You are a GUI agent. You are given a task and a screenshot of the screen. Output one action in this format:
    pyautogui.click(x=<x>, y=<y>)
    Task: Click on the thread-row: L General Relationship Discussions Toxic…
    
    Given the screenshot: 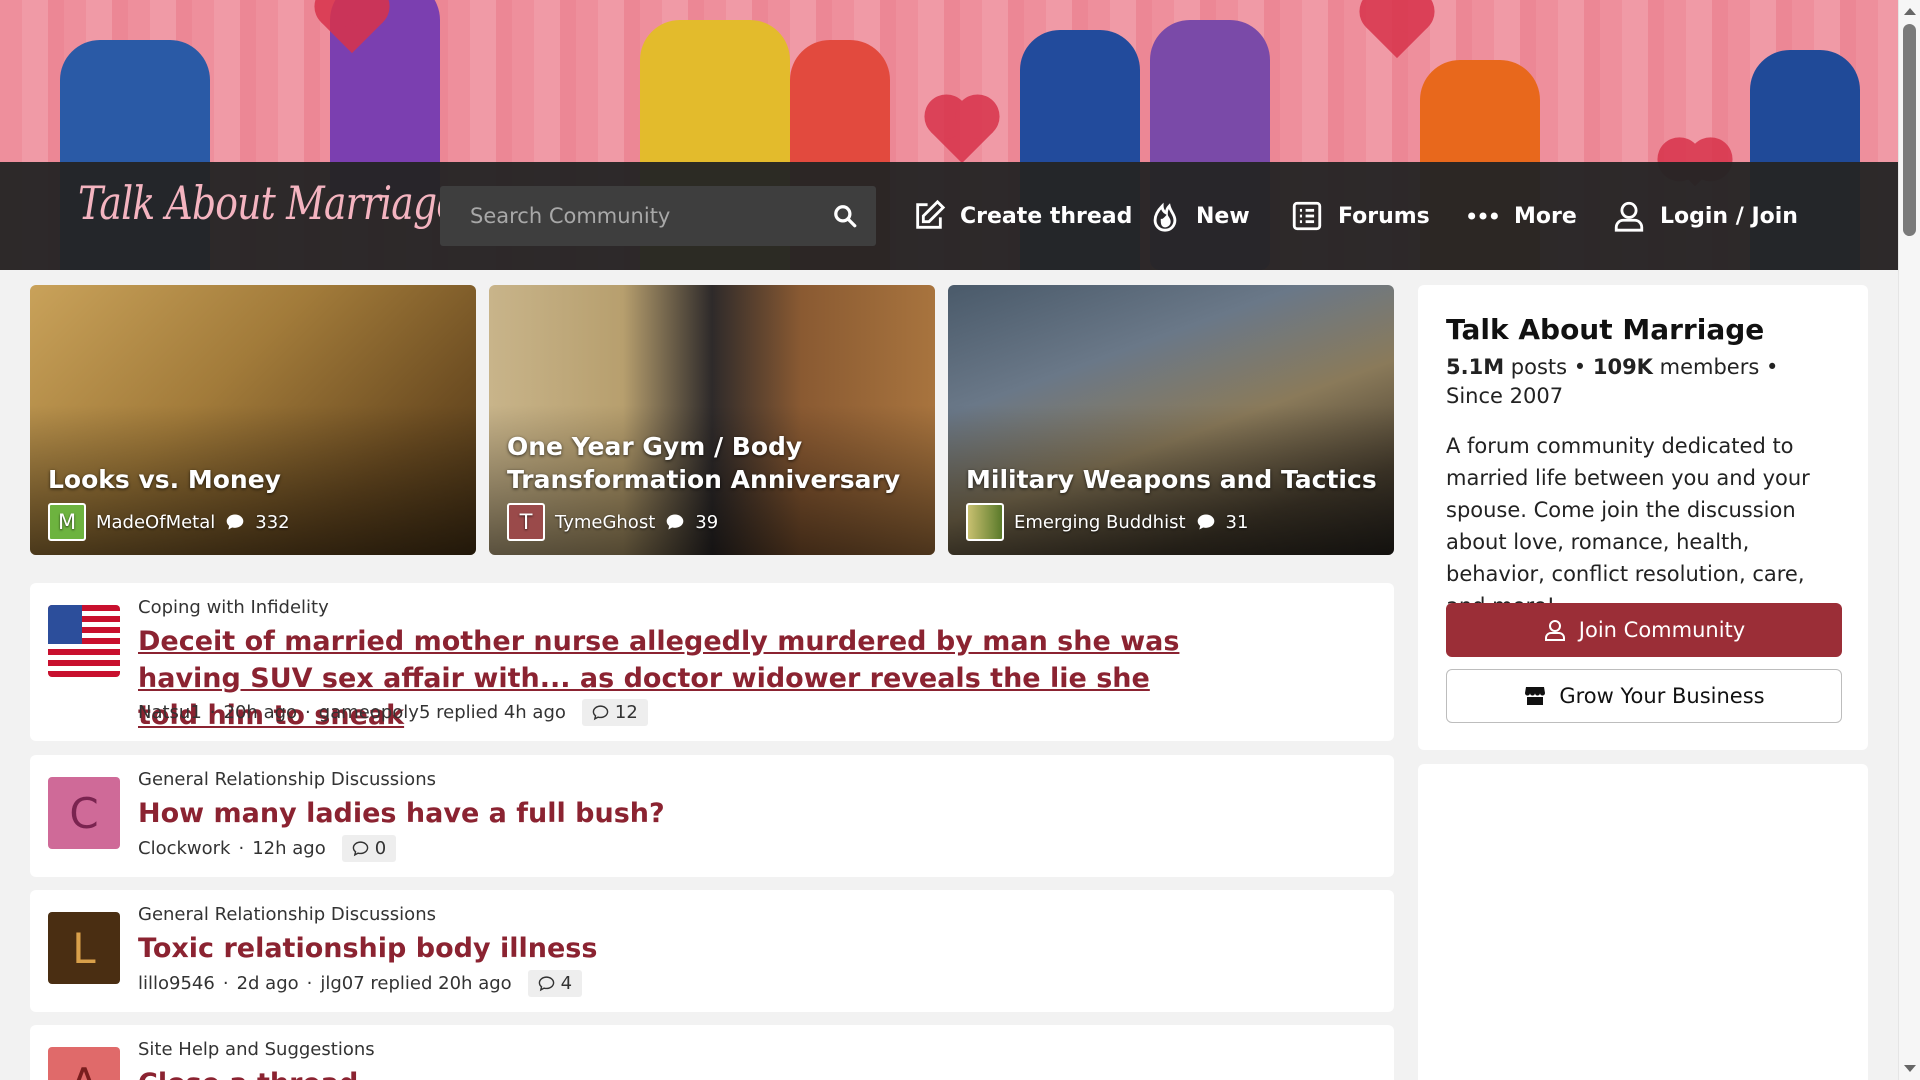 What is the action you would take?
    pyautogui.click(x=712, y=951)
    